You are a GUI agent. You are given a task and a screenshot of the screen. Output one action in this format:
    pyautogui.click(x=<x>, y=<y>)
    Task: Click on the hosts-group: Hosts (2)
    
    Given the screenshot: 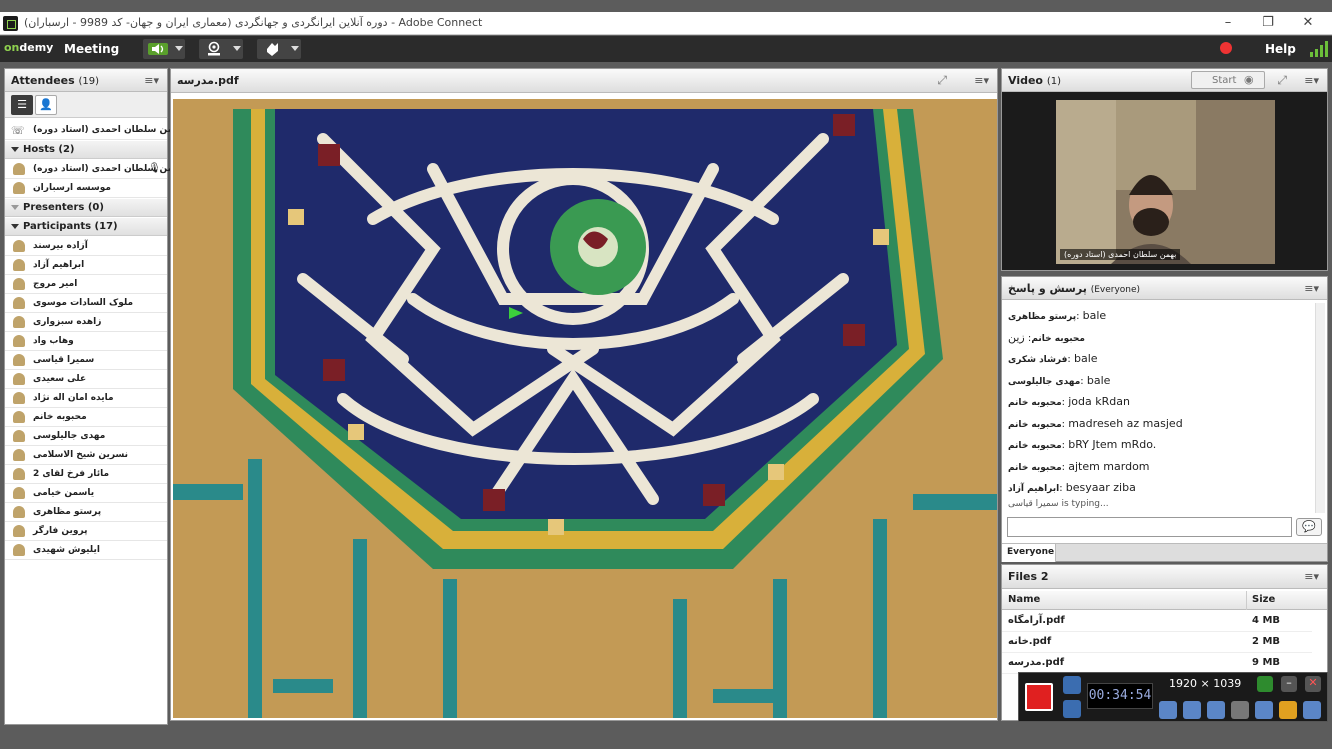 What is the action you would take?
    pyautogui.click(x=86, y=150)
    